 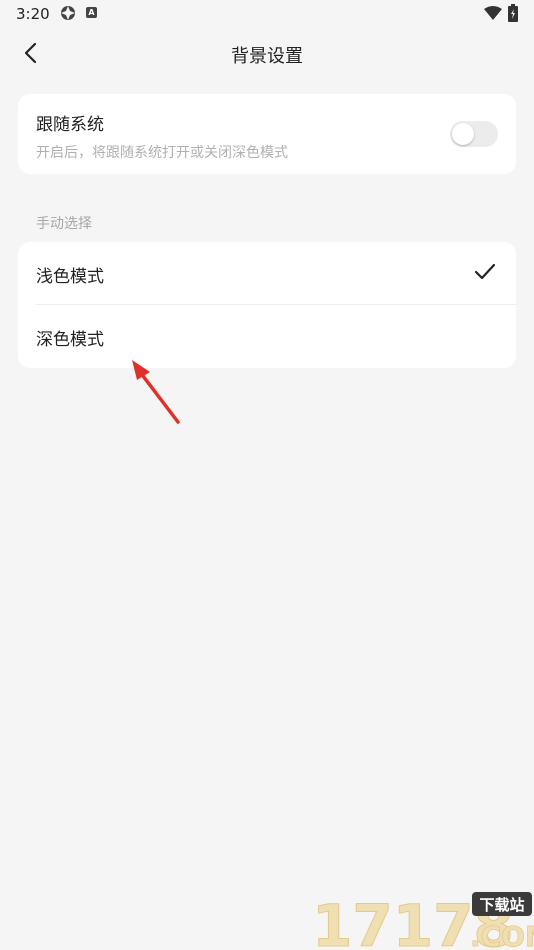 I want to click on dark-mode-option: 深色模式, so click(x=267, y=336).